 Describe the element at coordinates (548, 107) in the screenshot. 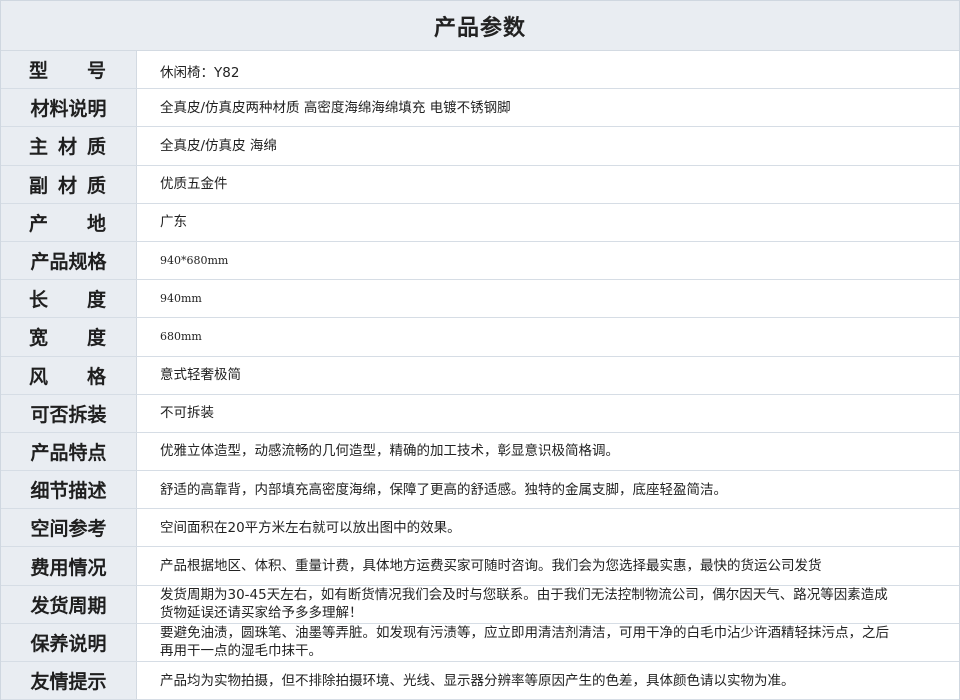

I see `row-value: 全真皮/仿真皮两种材质 高密度海绵海绵填充 电镀不锈钢脚` at that location.